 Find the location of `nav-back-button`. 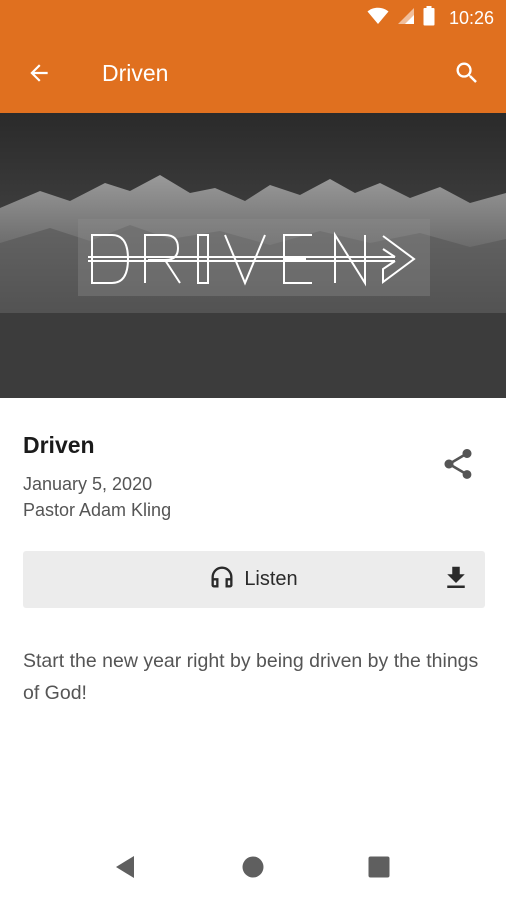

nav-back-button is located at coordinates (125, 869).